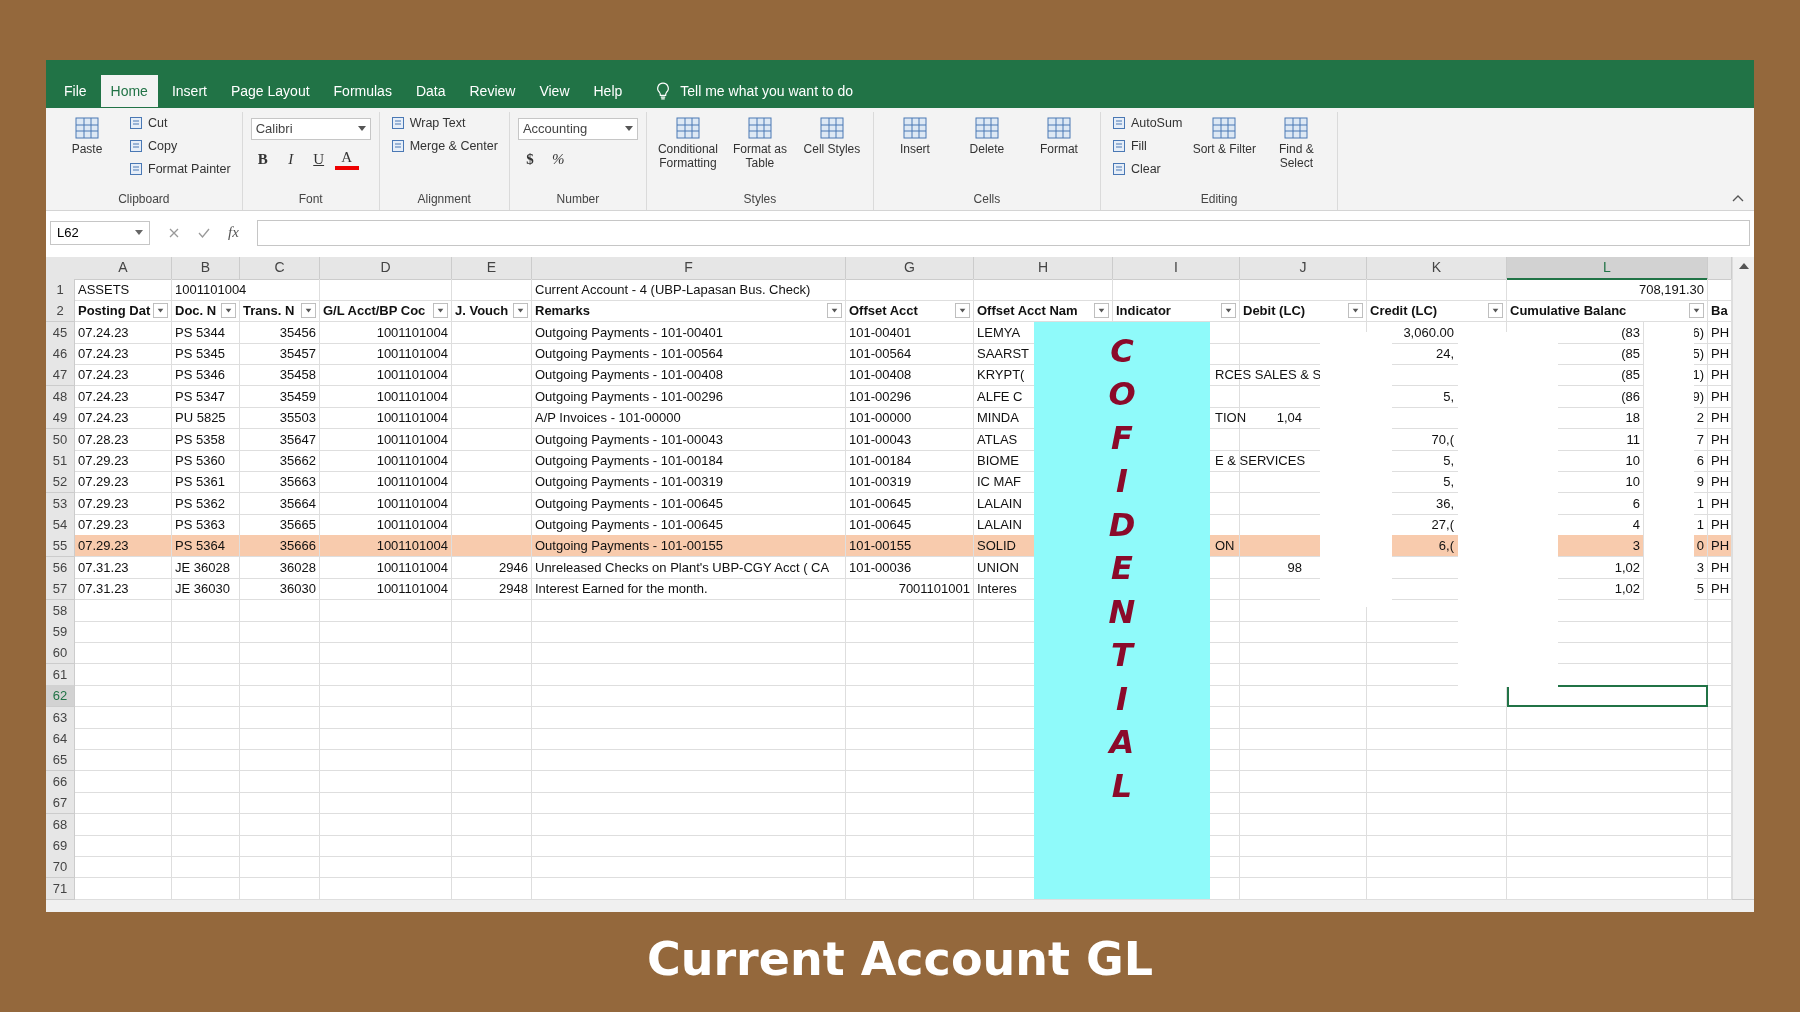 The width and height of the screenshot is (1800, 1012). Describe the element at coordinates (60, 460) in the screenshot. I see `row-number: 51` at that location.